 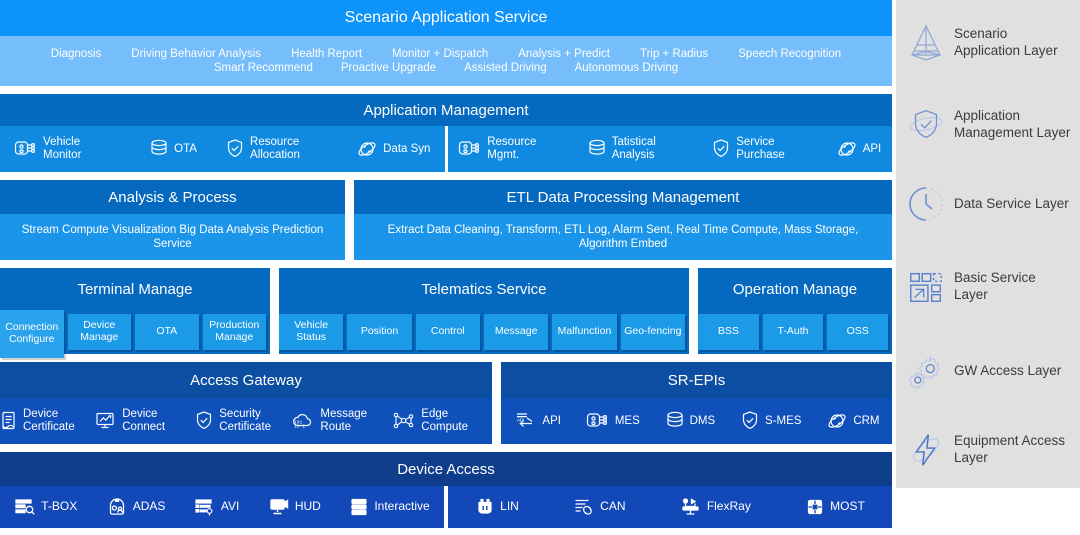 I want to click on sr-item-label: MES, so click(x=627, y=420).